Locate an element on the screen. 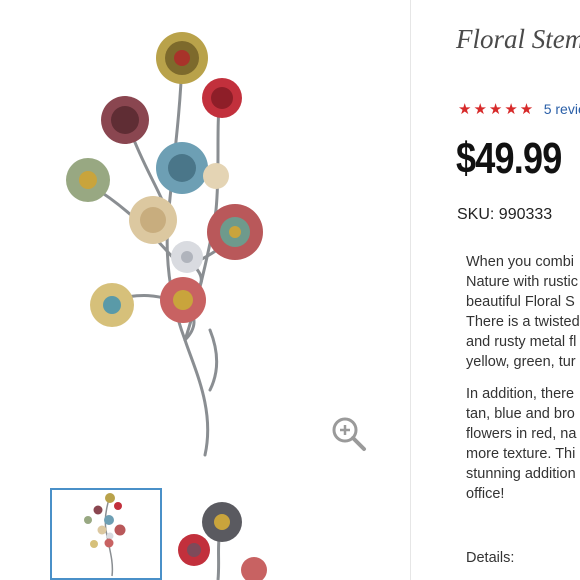 The image size is (580, 580). rating-row: ★★★★★ 5 reviews is located at coordinates (519, 109).